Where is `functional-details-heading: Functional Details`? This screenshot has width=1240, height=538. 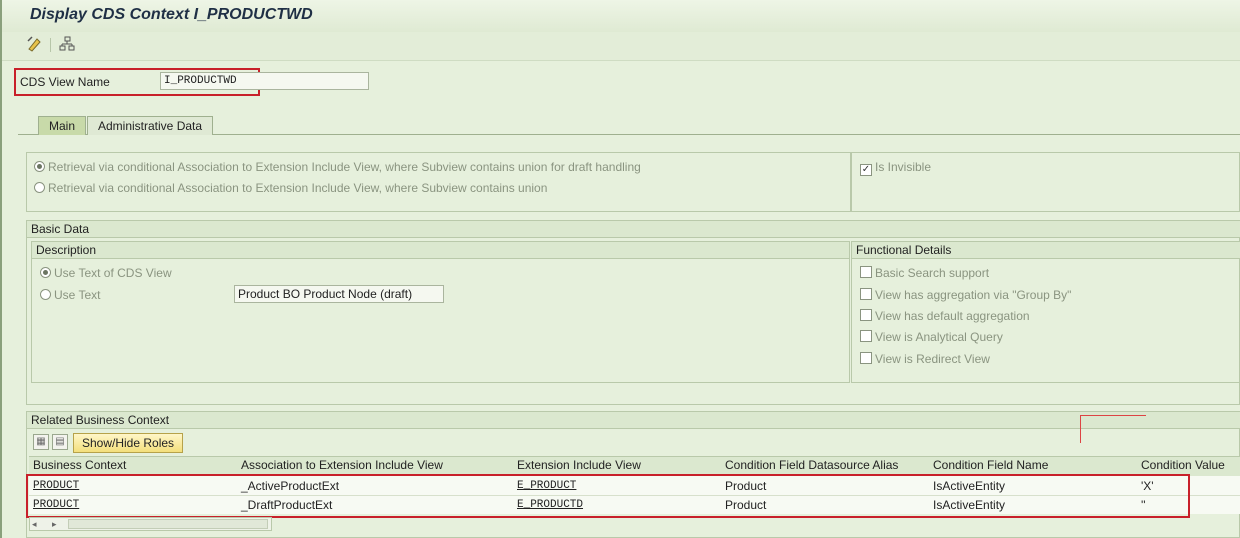
functional-details-heading: Functional Details is located at coordinates (1046, 250).